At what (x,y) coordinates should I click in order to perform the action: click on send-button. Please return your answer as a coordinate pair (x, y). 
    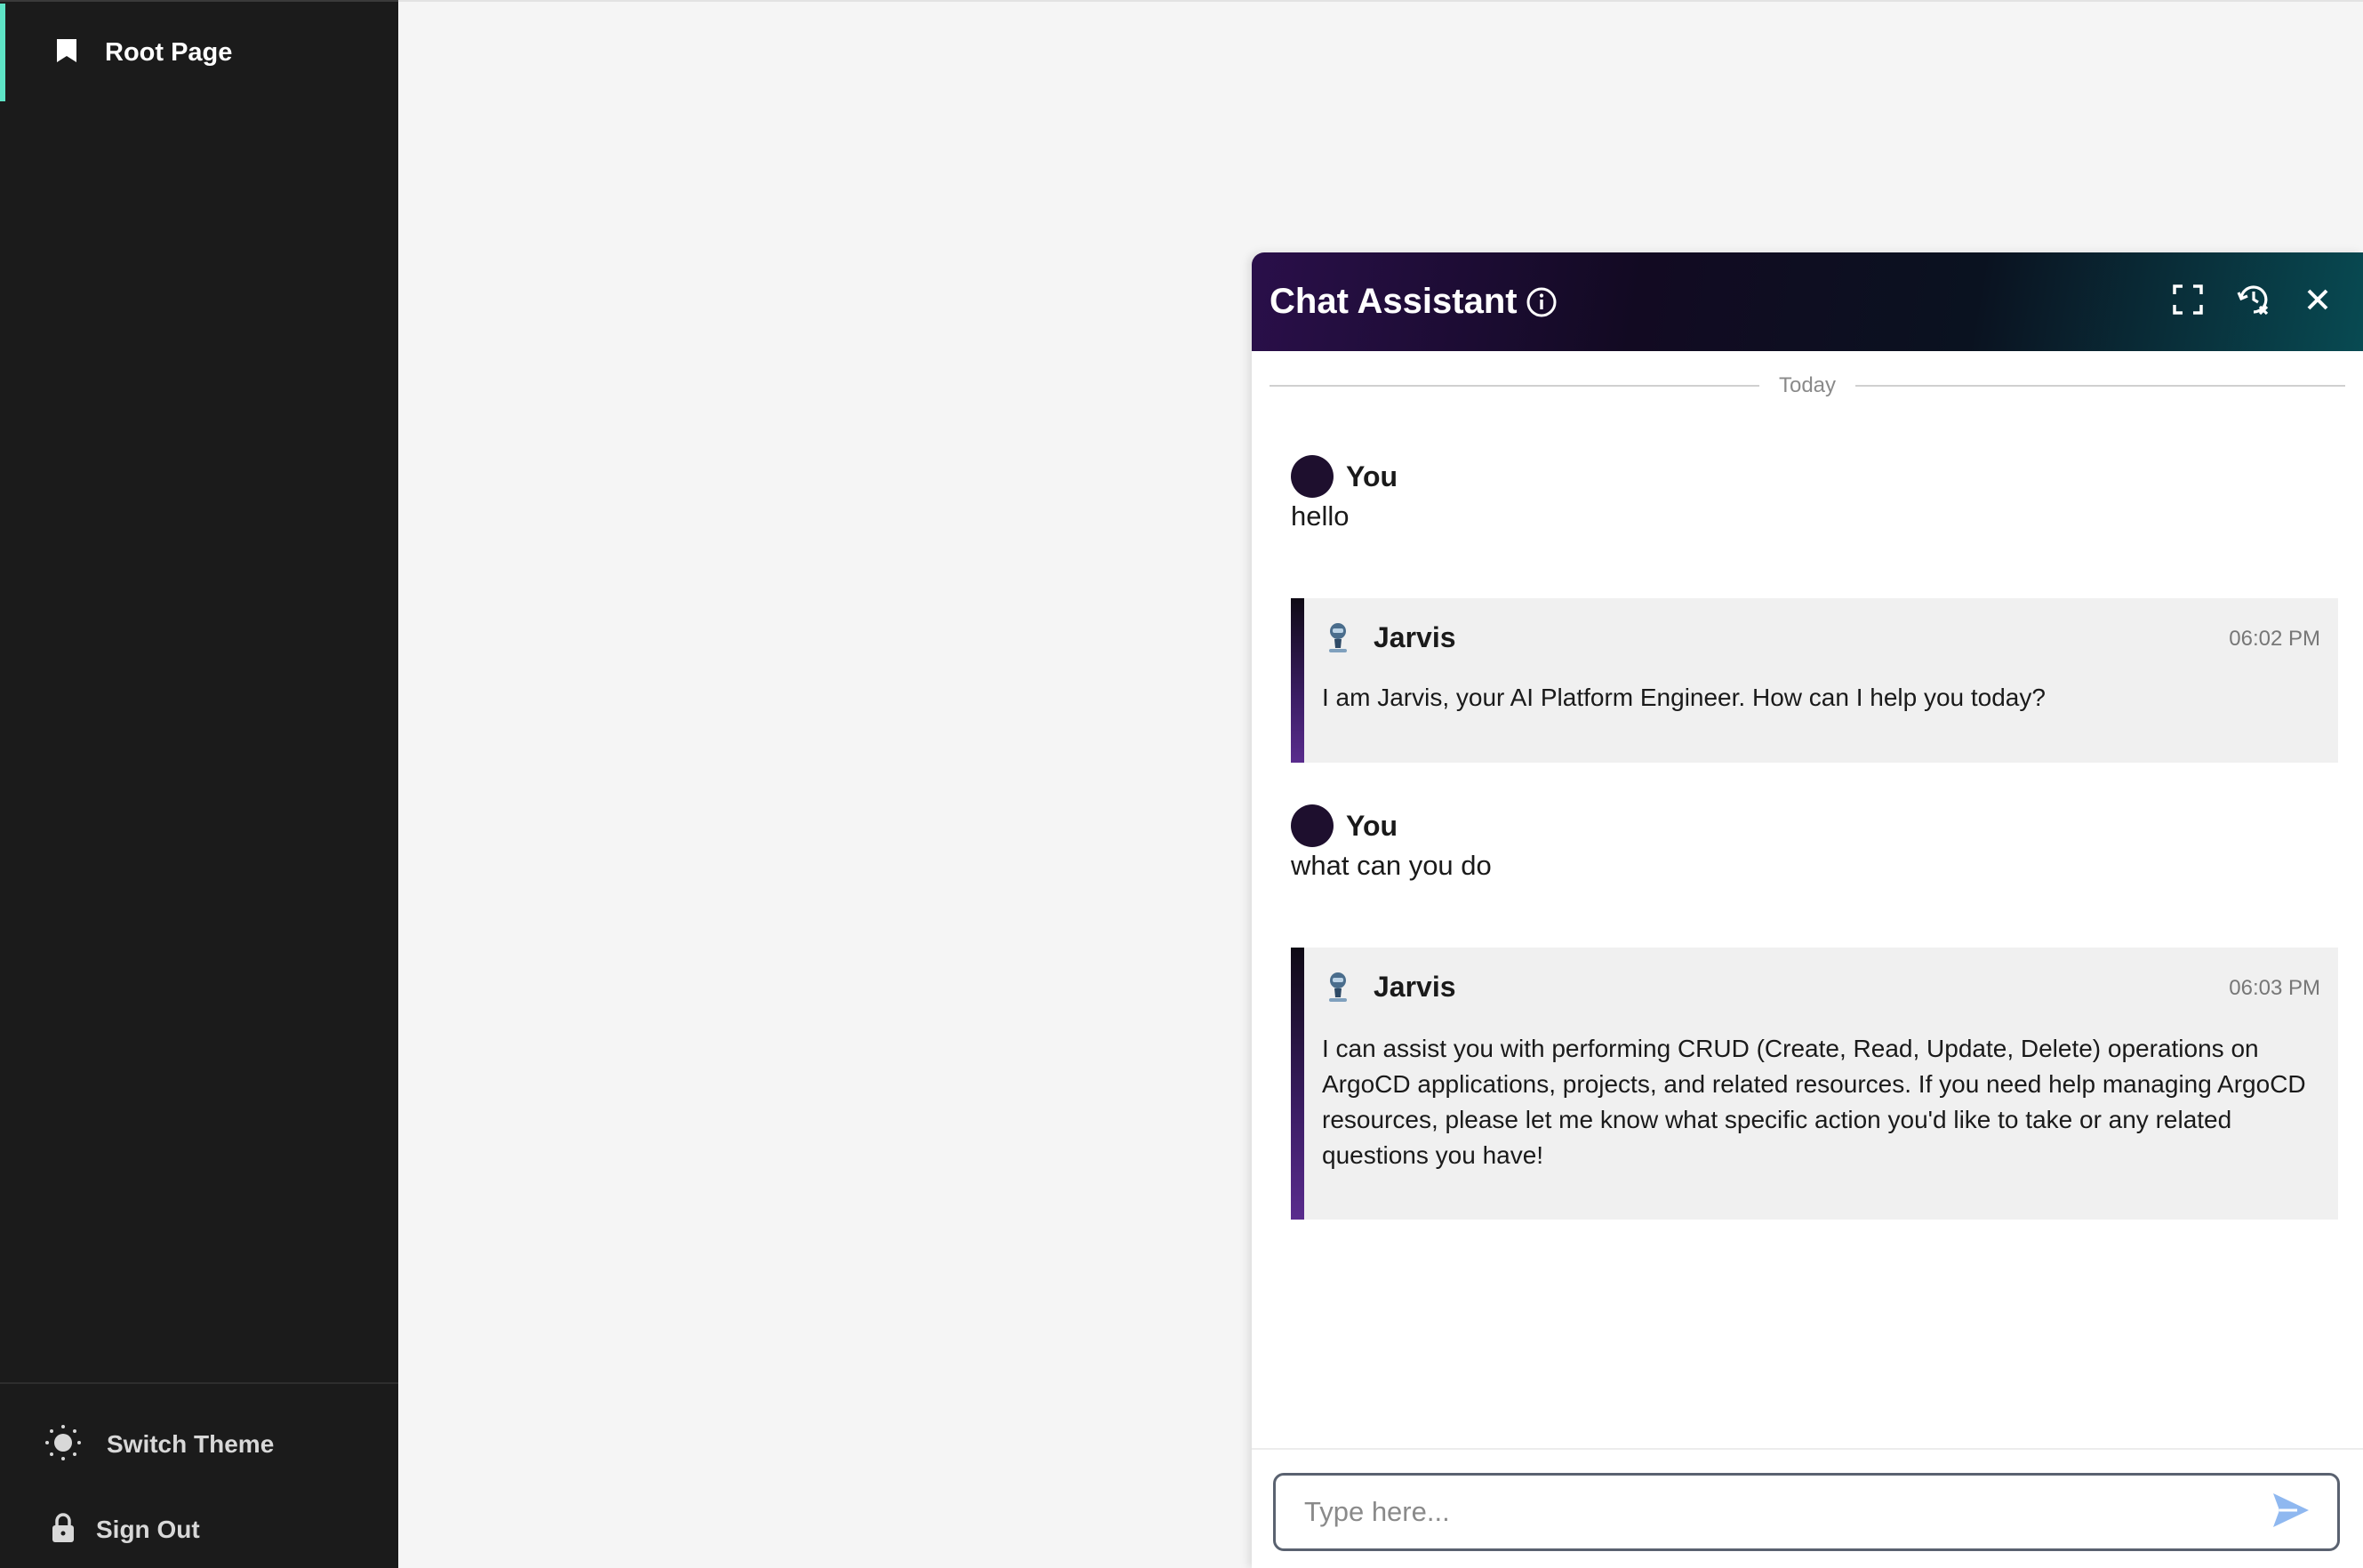
    Looking at the image, I should click on (2291, 1512).